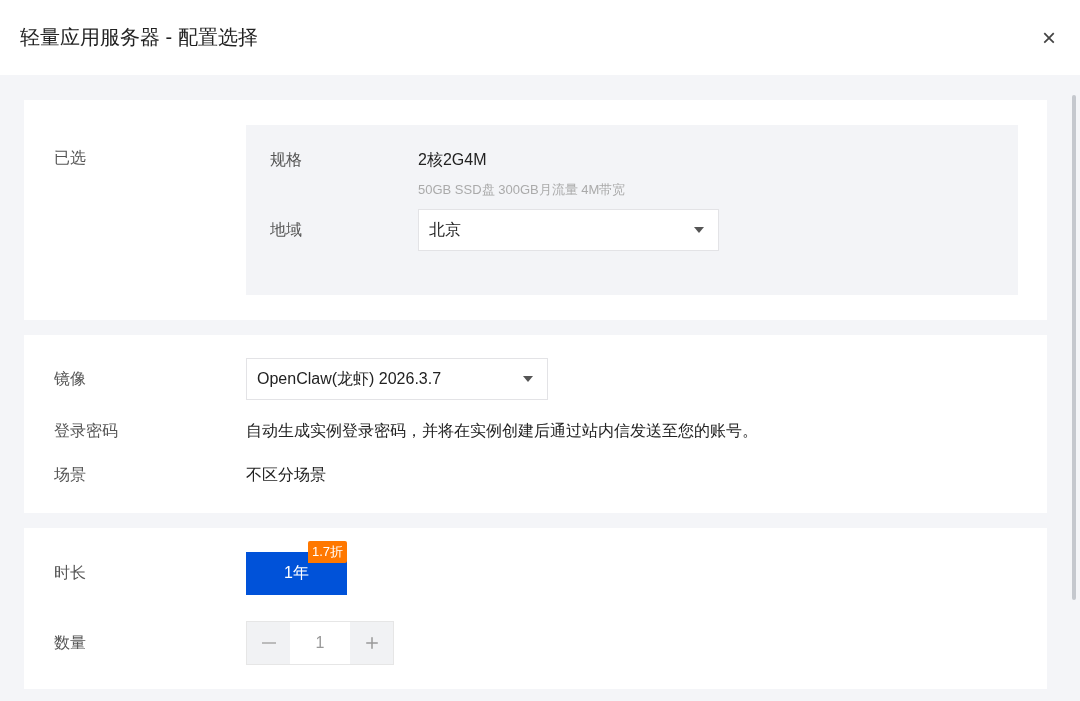  What do you see at coordinates (268, 643) in the screenshot?
I see `minus-icon` at bounding box center [268, 643].